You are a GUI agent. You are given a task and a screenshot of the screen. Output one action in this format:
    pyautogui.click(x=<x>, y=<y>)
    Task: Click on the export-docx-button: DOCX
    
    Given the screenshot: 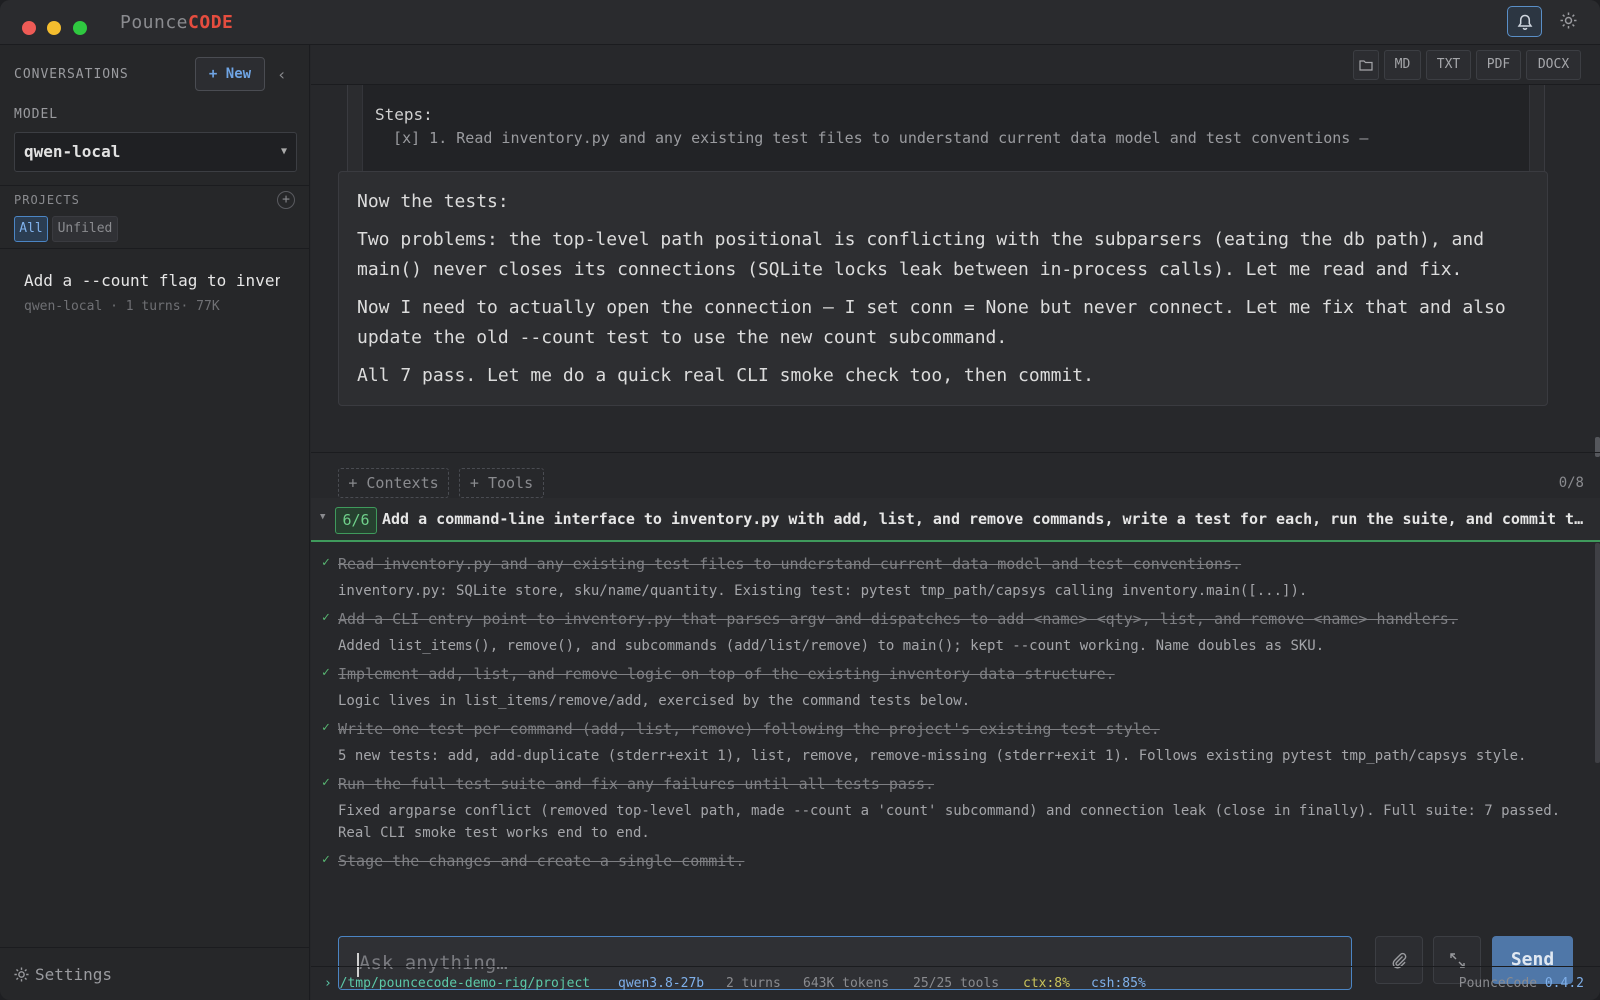 What is the action you would take?
    pyautogui.click(x=1553, y=65)
    